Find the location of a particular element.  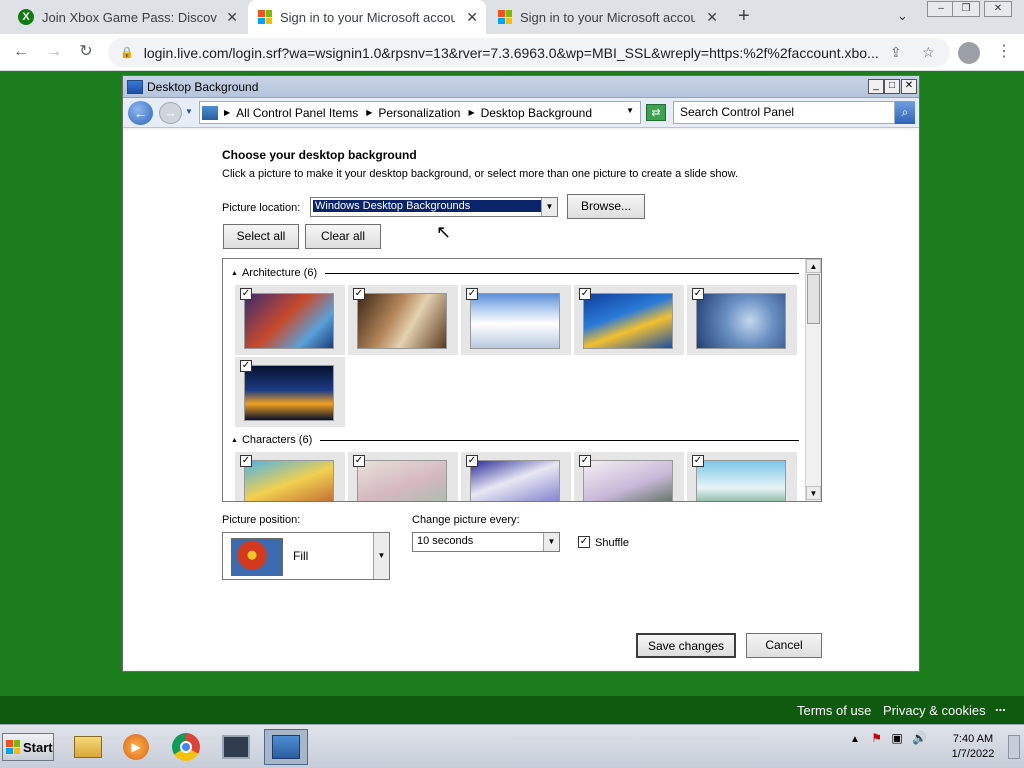

breadcrumb-item: ▶ Personalization is located at coordinates (413, 113).